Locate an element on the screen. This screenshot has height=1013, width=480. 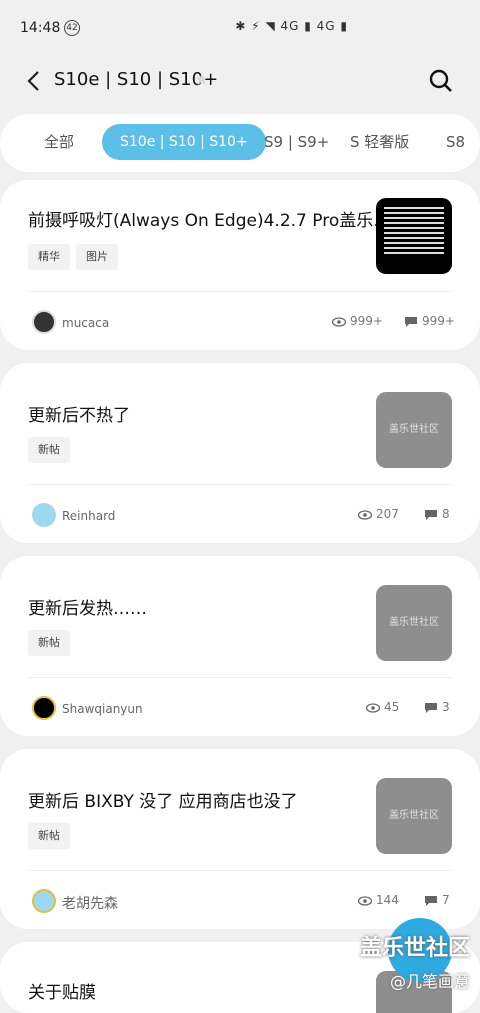
back-button is located at coordinates (35, 81).